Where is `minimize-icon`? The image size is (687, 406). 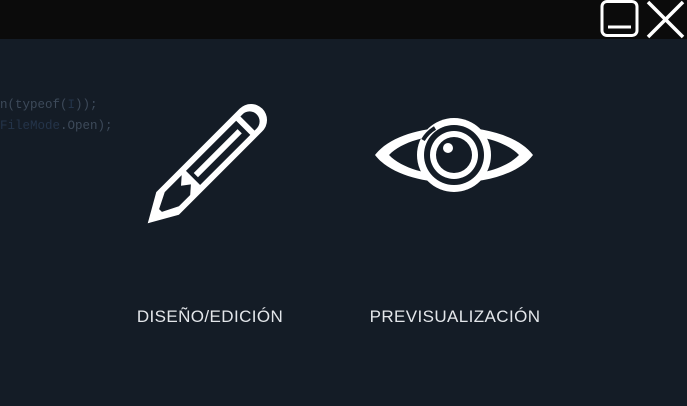 minimize-icon is located at coordinates (619, 18).